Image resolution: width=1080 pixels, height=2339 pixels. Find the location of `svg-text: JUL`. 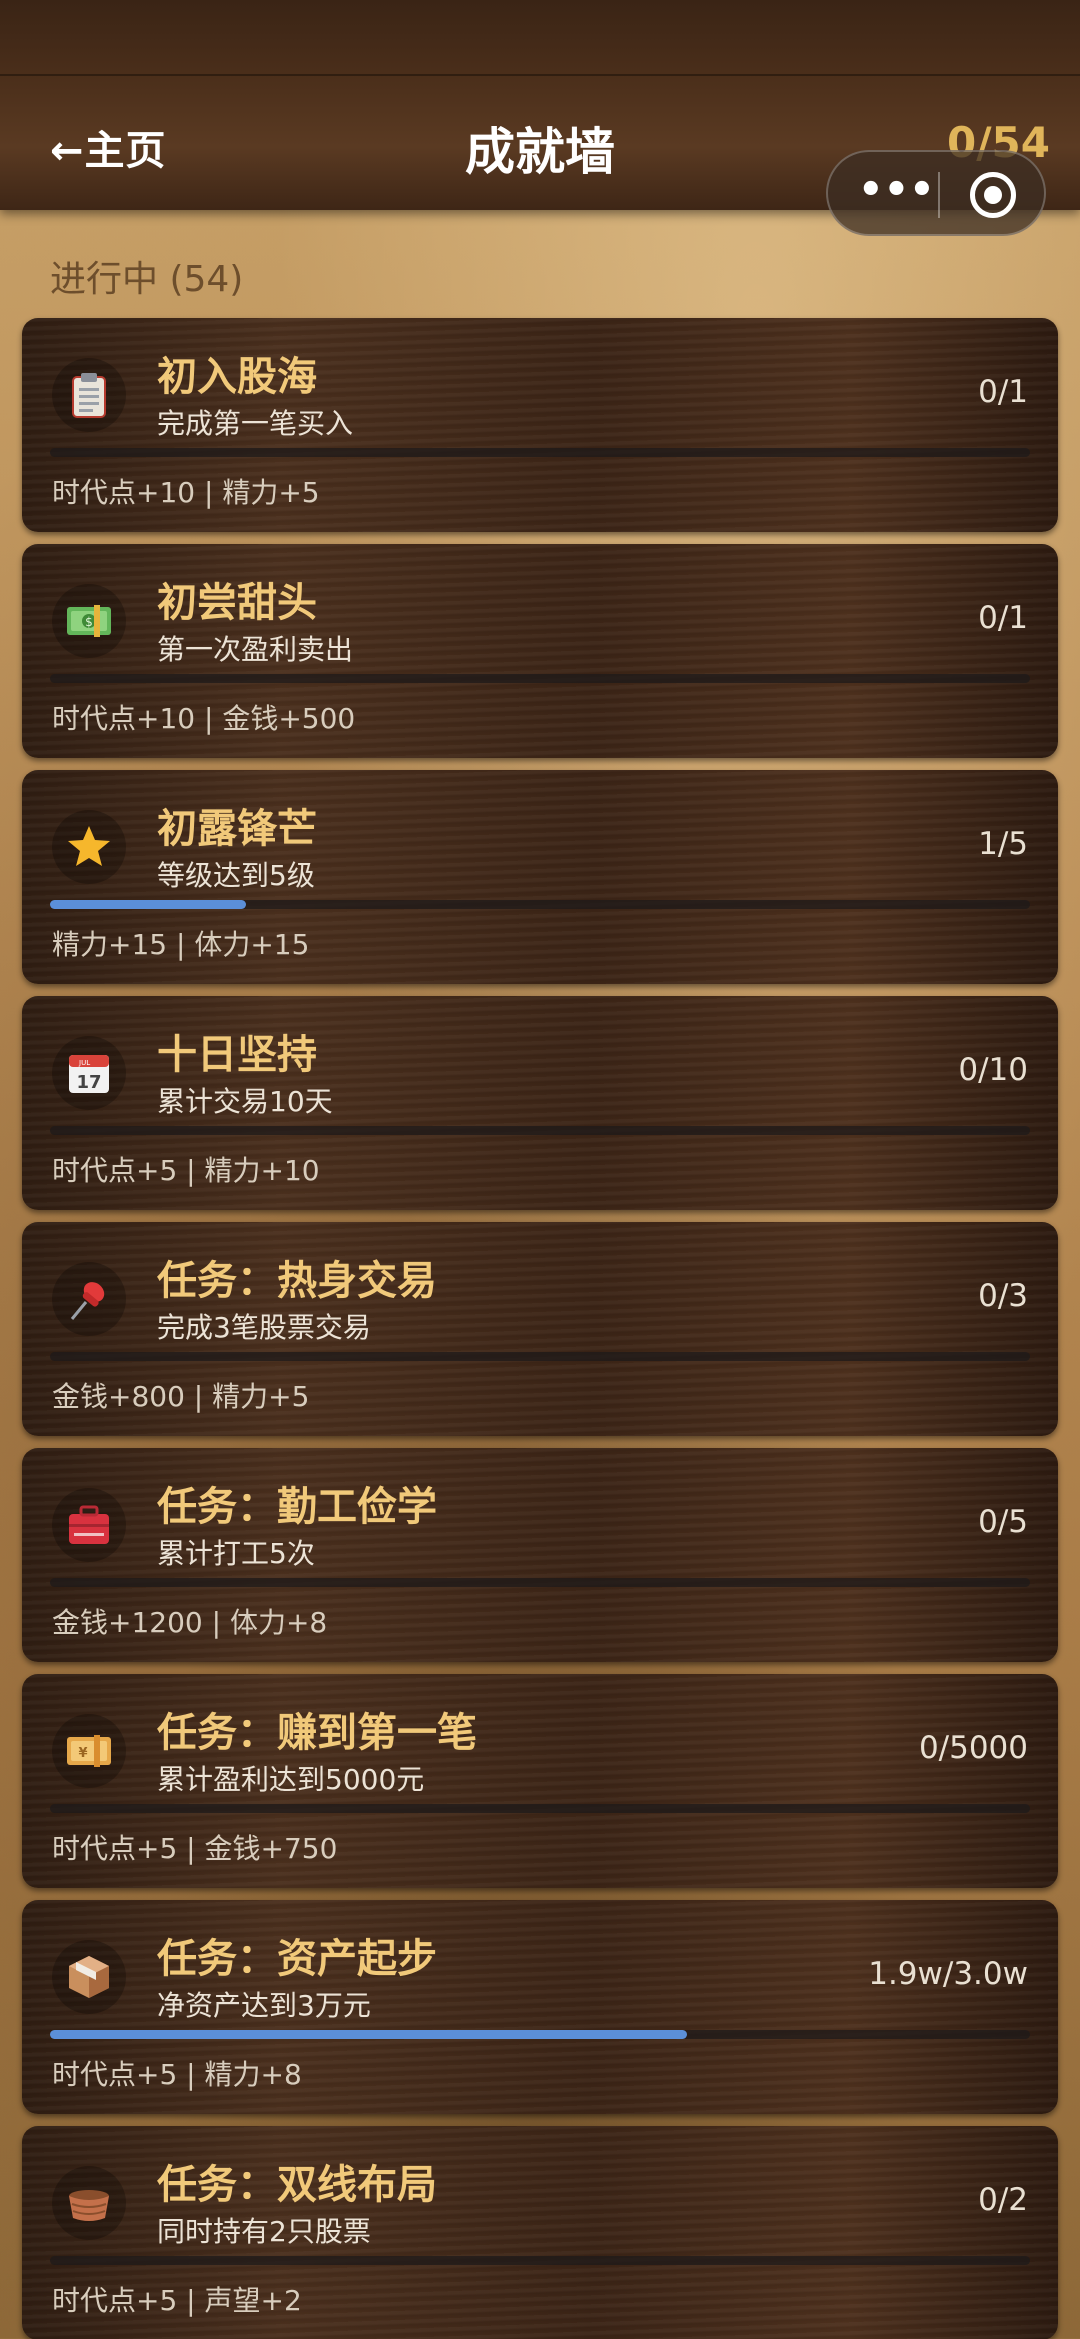

svg-text: JUL is located at coordinates (84, 1063).